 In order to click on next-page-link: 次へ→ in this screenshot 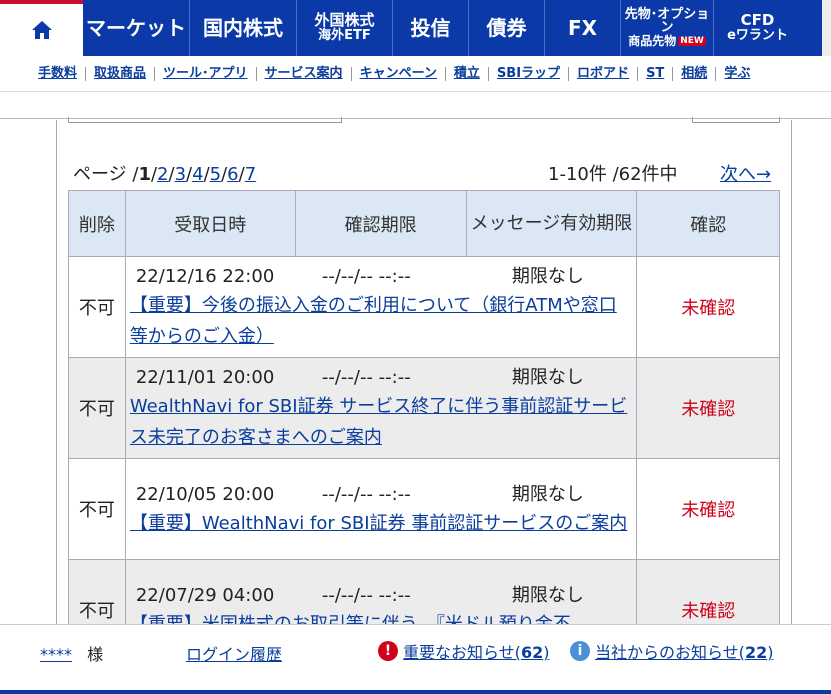, I will do `click(745, 173)`.